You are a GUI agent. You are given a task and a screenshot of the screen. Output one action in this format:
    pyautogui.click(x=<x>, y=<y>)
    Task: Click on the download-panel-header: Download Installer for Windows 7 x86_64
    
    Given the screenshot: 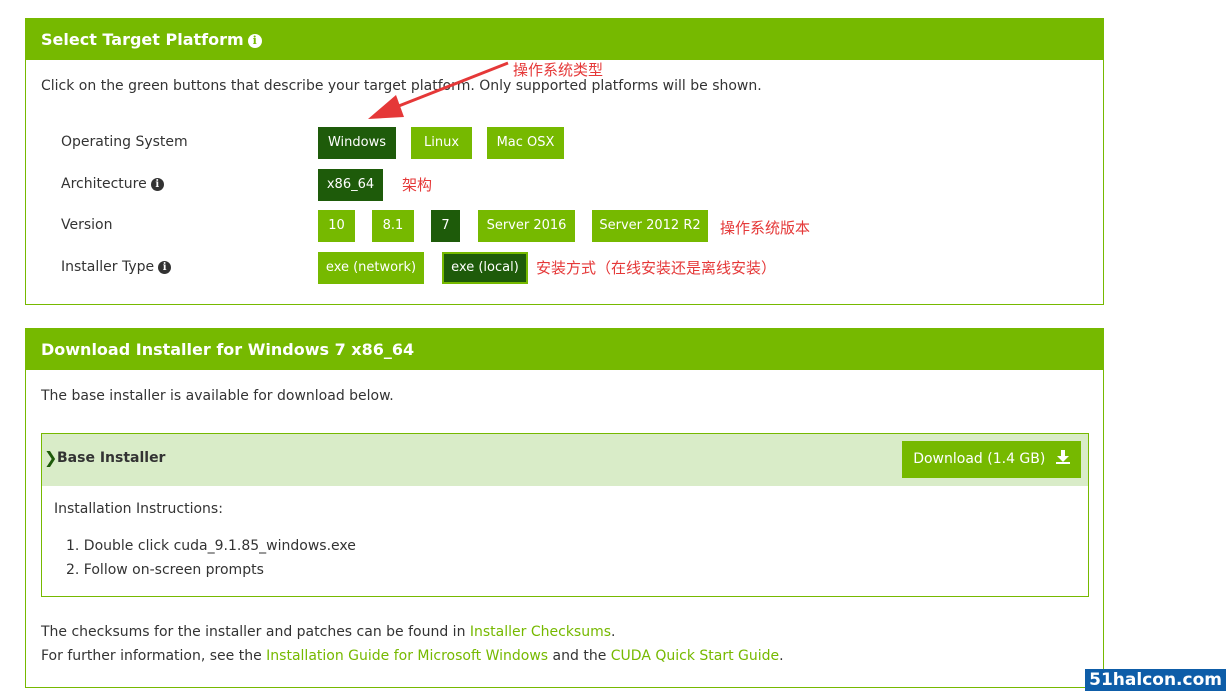 What is the action you would take?
    pyautogui.click(x=564, y=349)
    